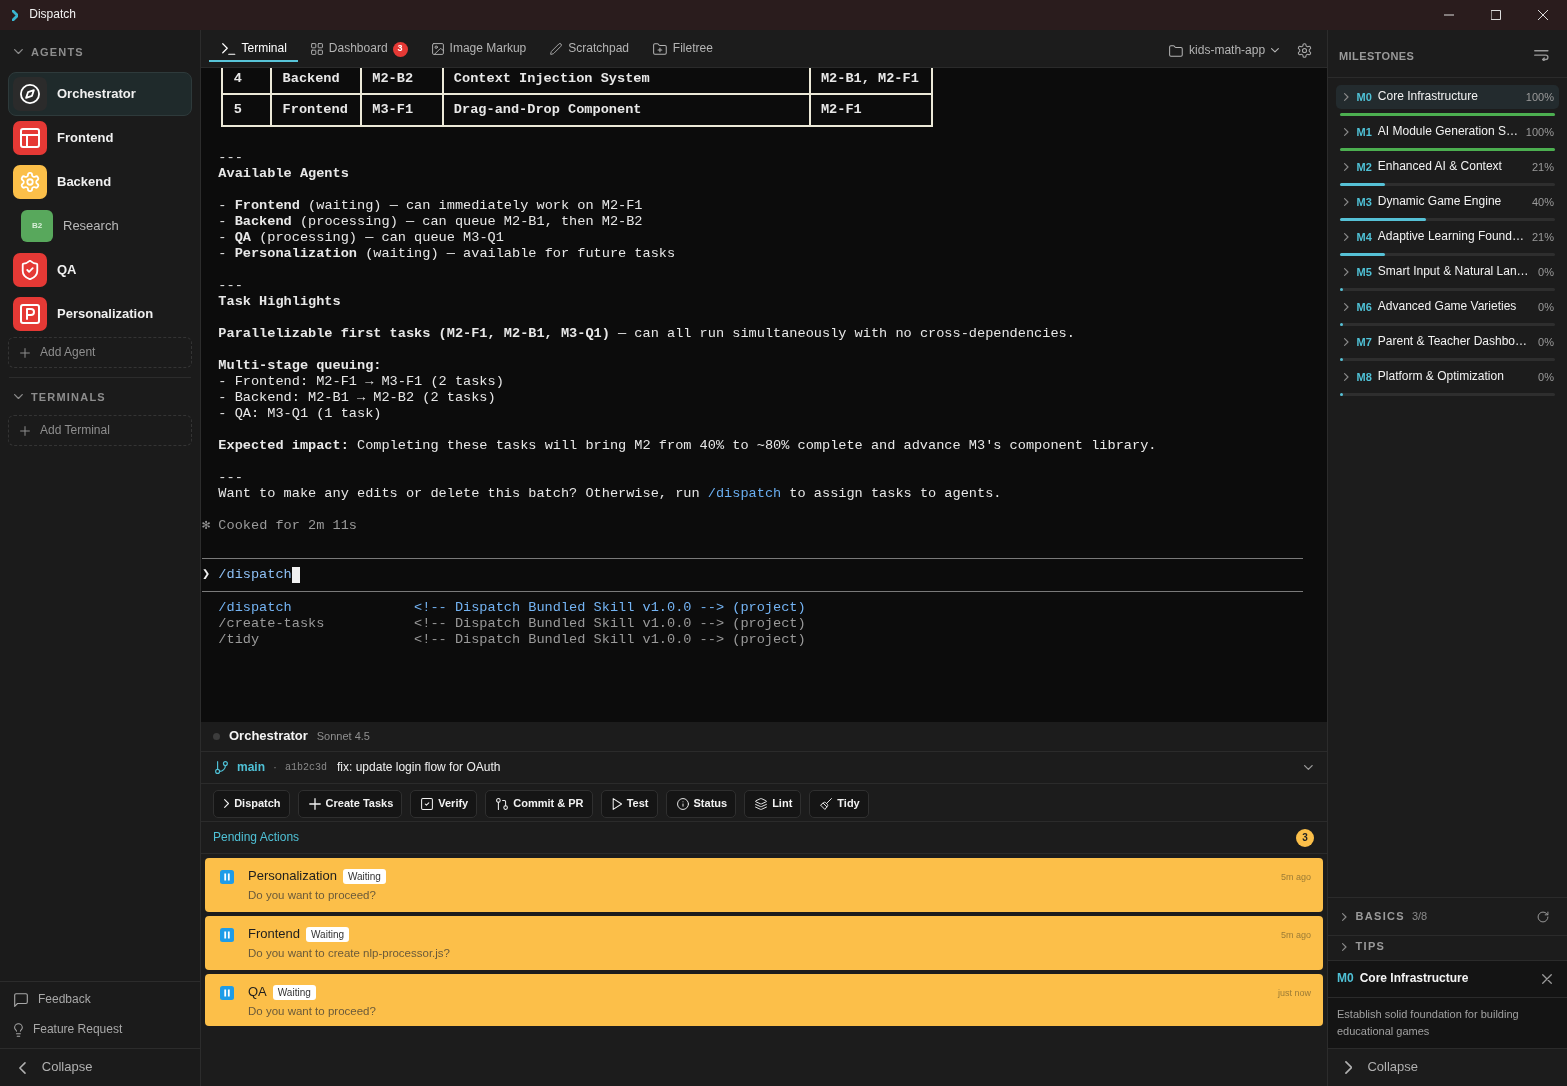 This screenshot has height=1086, width=1567. What do you see at coordinates (300, 366) in the screenshot?
I see `terminal-heading: Multi-stage queuing:` at bounding box center [300, 366].